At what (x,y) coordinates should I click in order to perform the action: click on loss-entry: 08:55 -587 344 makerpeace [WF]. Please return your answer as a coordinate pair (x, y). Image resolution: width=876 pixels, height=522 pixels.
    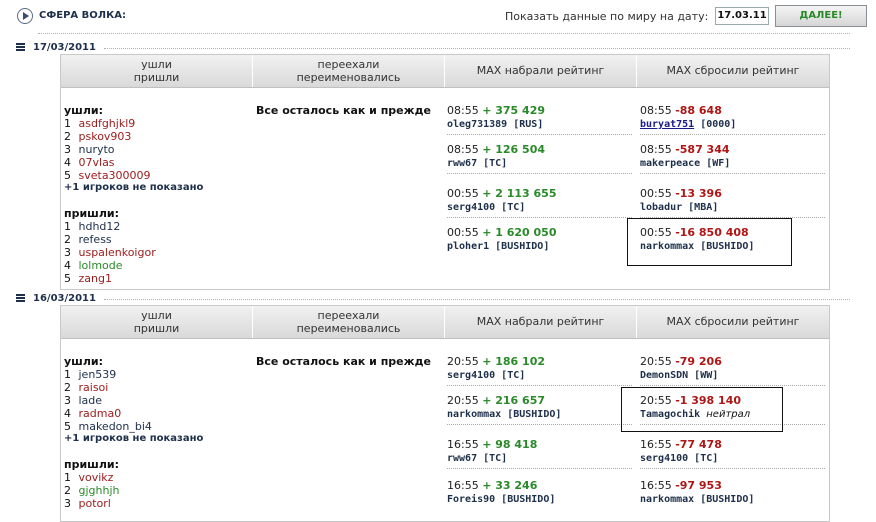
    Looking at the image, I should click on (732, 158).